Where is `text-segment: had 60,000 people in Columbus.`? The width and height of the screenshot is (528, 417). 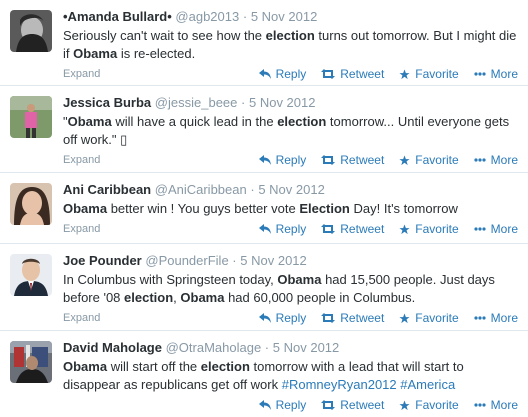 text-segment: had 60,000 people in Columbus. is located at coordinates (320, 297).